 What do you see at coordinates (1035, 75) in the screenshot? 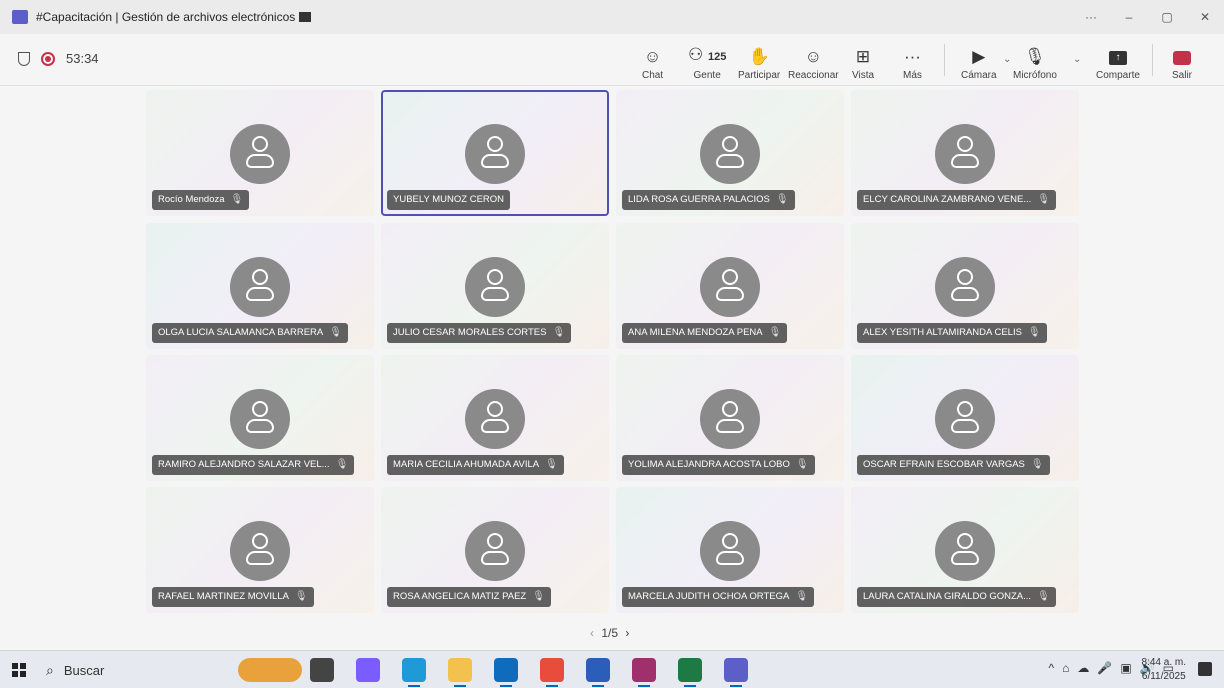
I see `mic-label: Micrófono` at bounding box center [1035, 75].